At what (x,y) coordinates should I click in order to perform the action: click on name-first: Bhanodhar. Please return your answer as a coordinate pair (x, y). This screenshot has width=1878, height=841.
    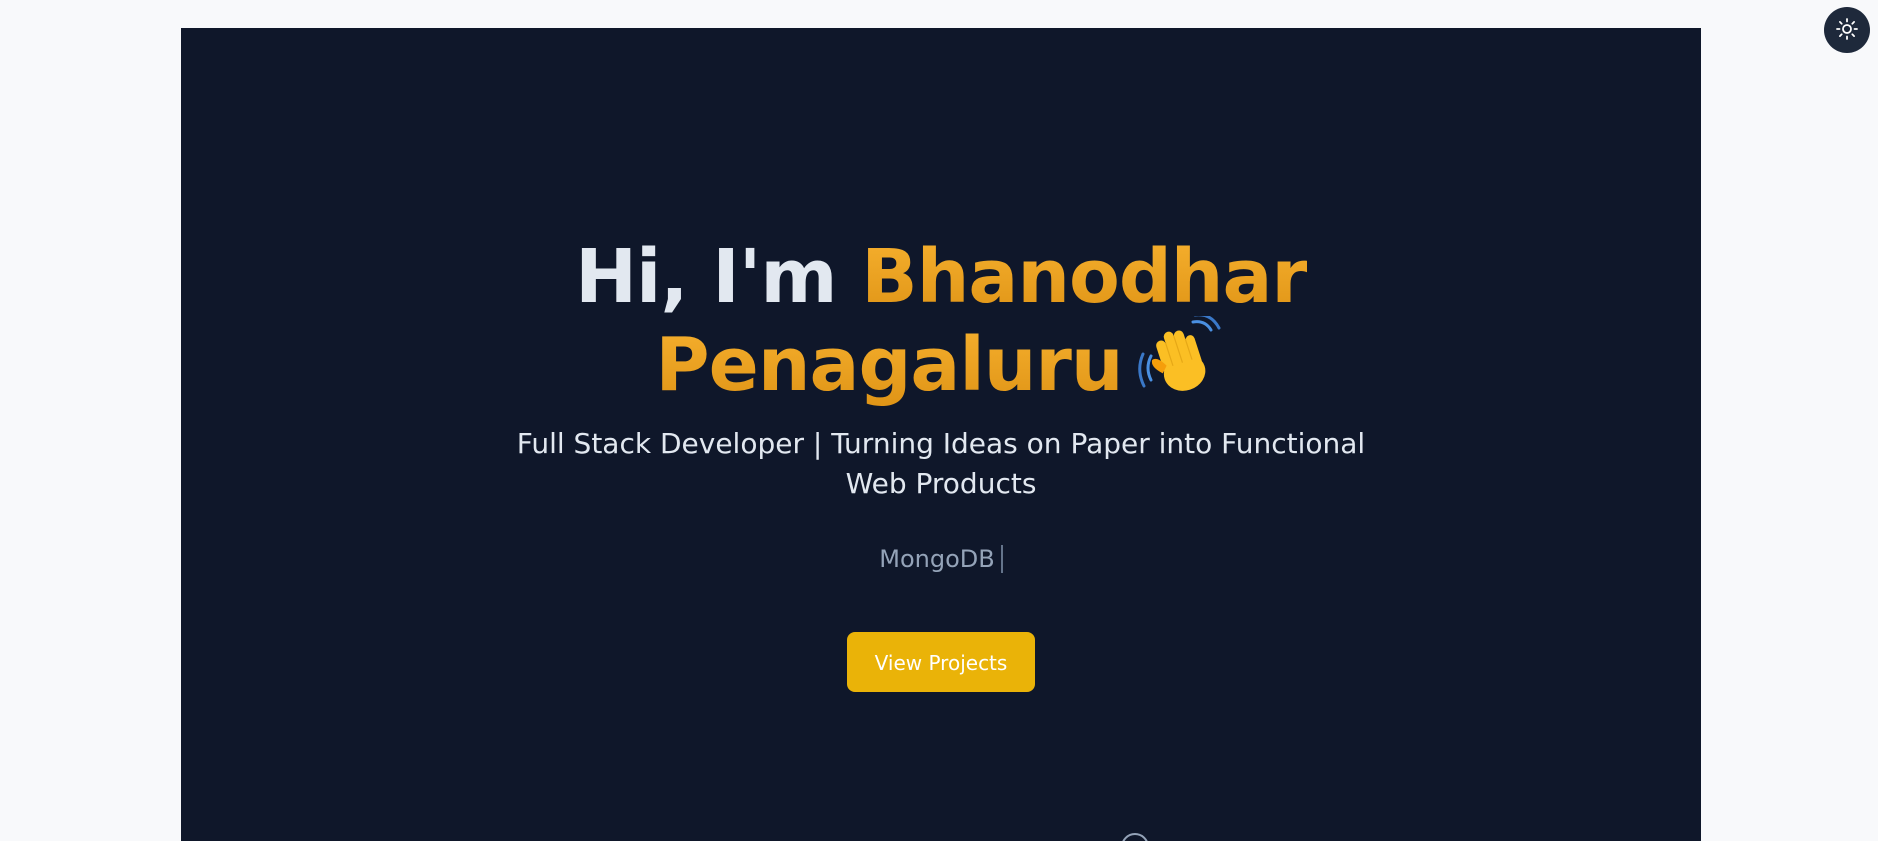
    Looking at the image, I should click on (1084, 277).